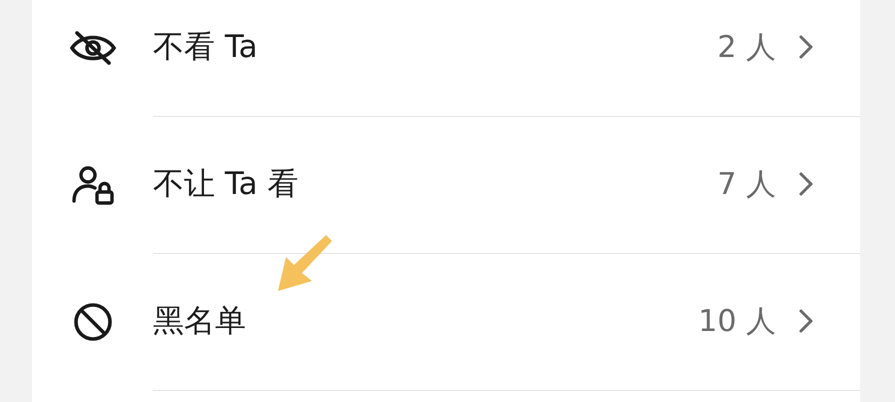  What do you see at coordinates (746, 47) in the screenshot?
I see `row-count: 2 人` at bounding box center [746, 47].